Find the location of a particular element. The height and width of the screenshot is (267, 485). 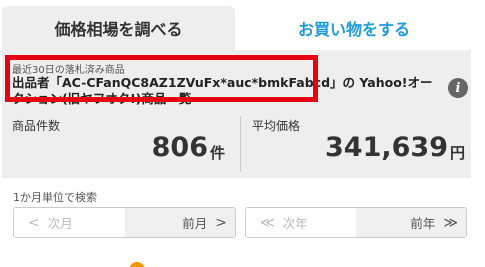

tab-shopping: お買い物をする is located at coordinates (354, 28).